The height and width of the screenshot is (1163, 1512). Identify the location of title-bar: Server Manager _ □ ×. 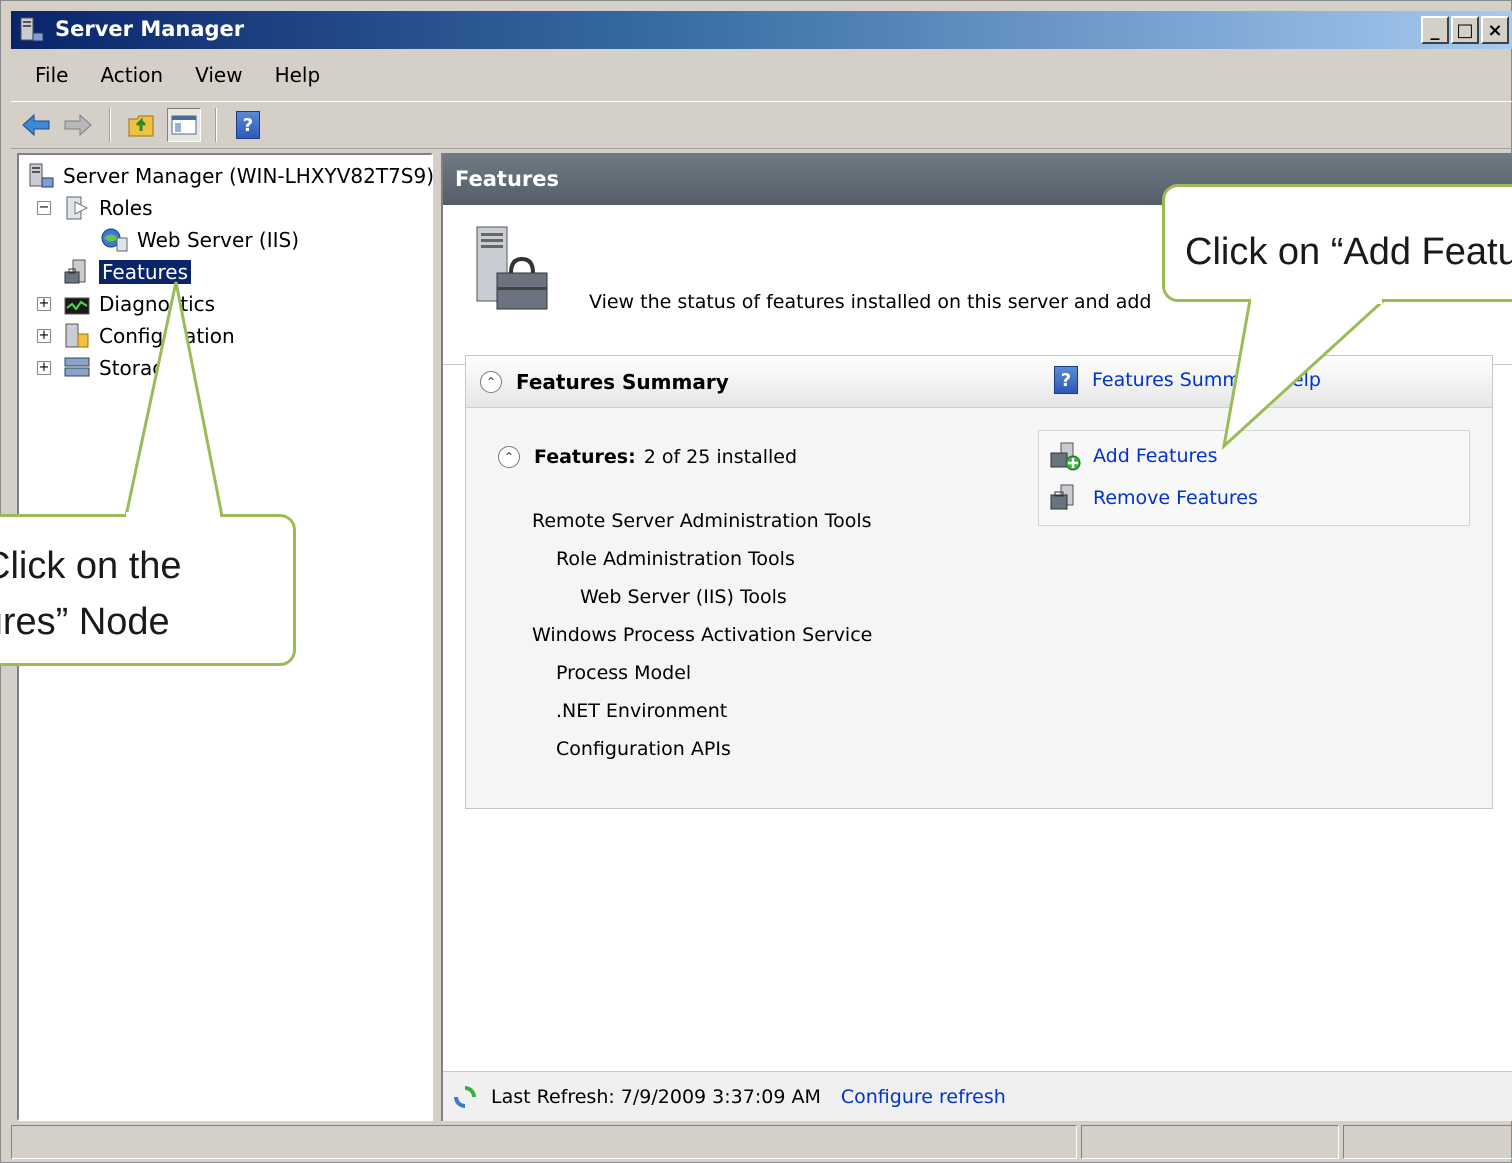
(761, 30).